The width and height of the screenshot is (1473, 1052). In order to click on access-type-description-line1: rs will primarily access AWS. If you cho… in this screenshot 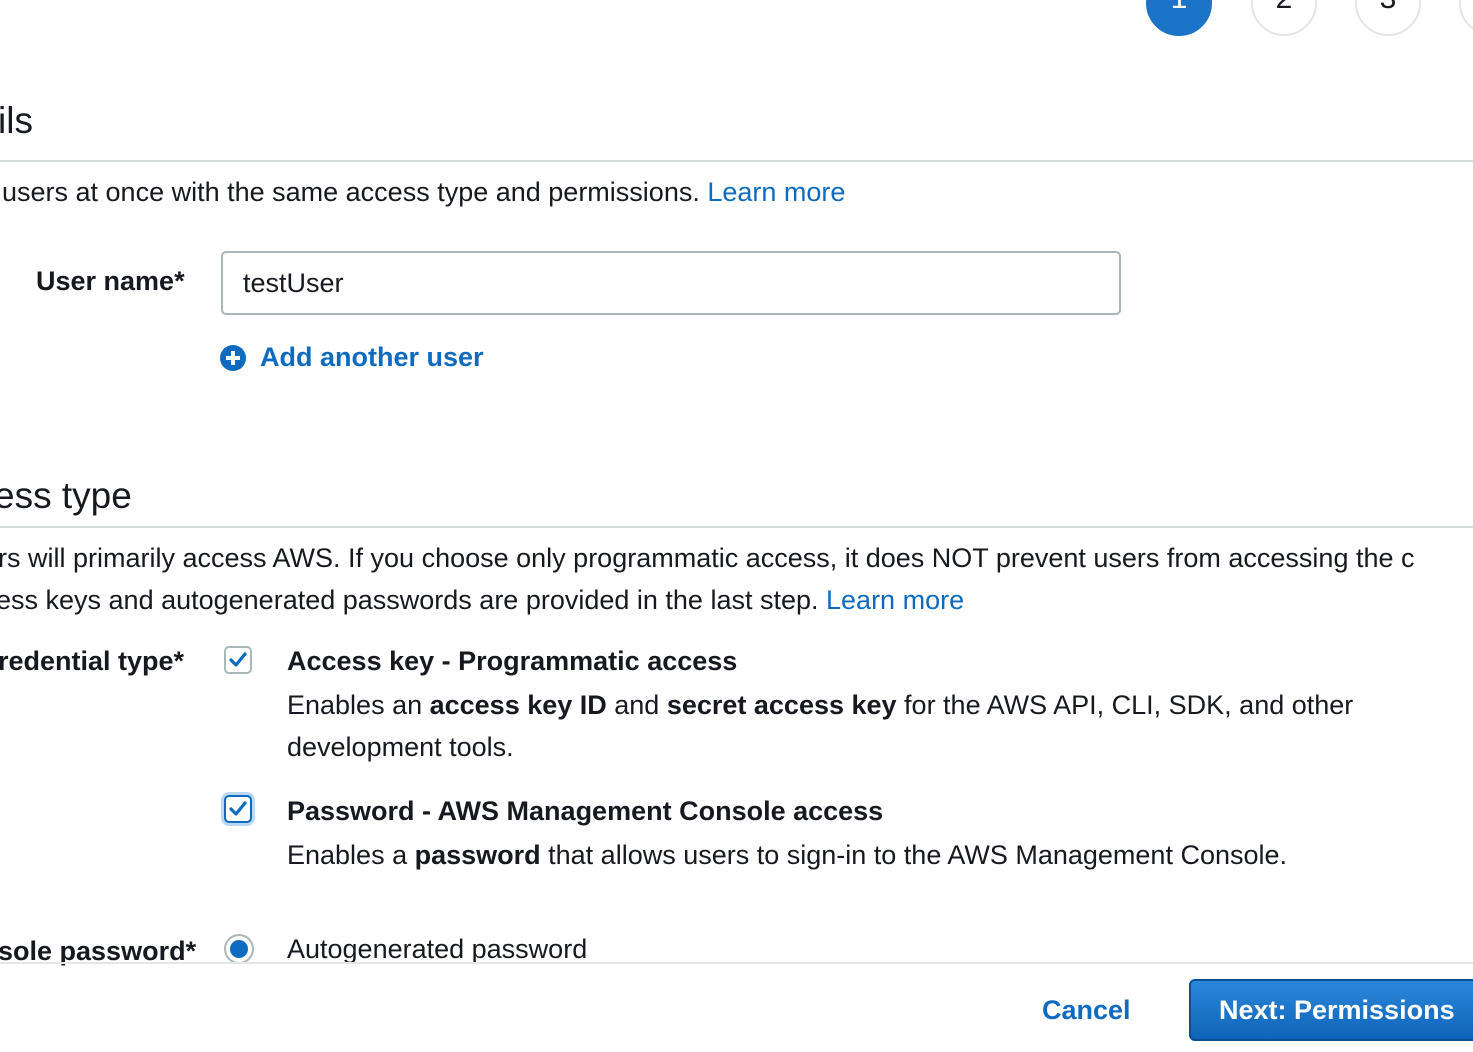, I will do `click(707, 558)`.